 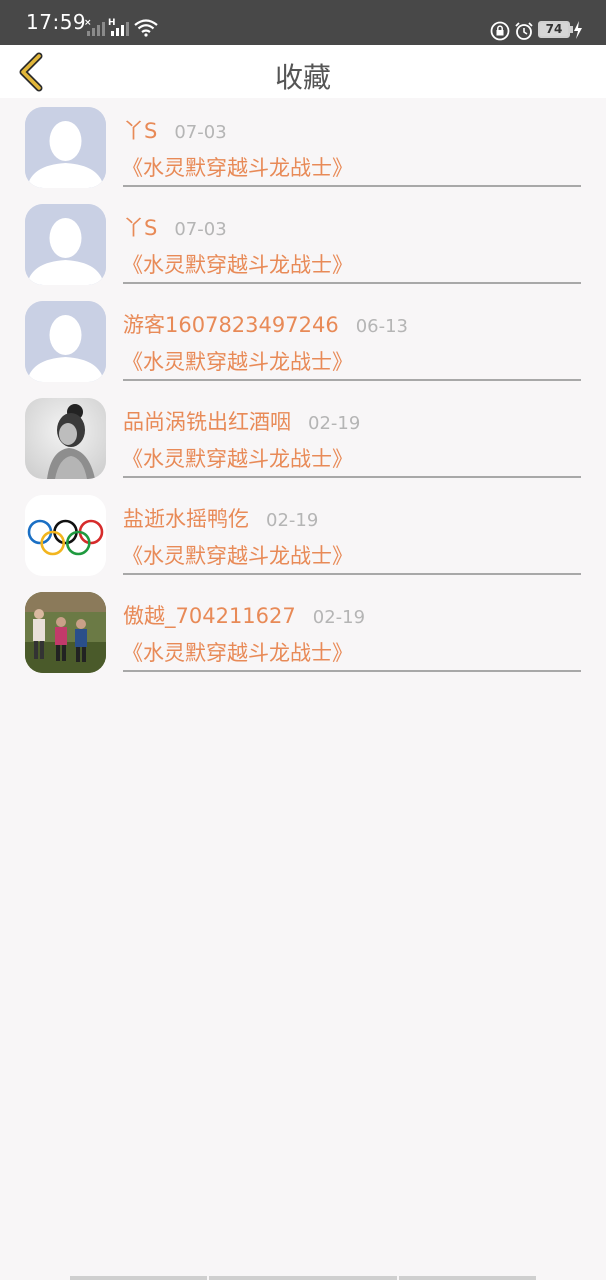 What do you see at coordinates (303, 437) in the screenshot?
I see `list-item: 品尚涡铣出红酒咽 02-19 《水灵默穿越斗龙战士》` at bounding box center [303, 437].